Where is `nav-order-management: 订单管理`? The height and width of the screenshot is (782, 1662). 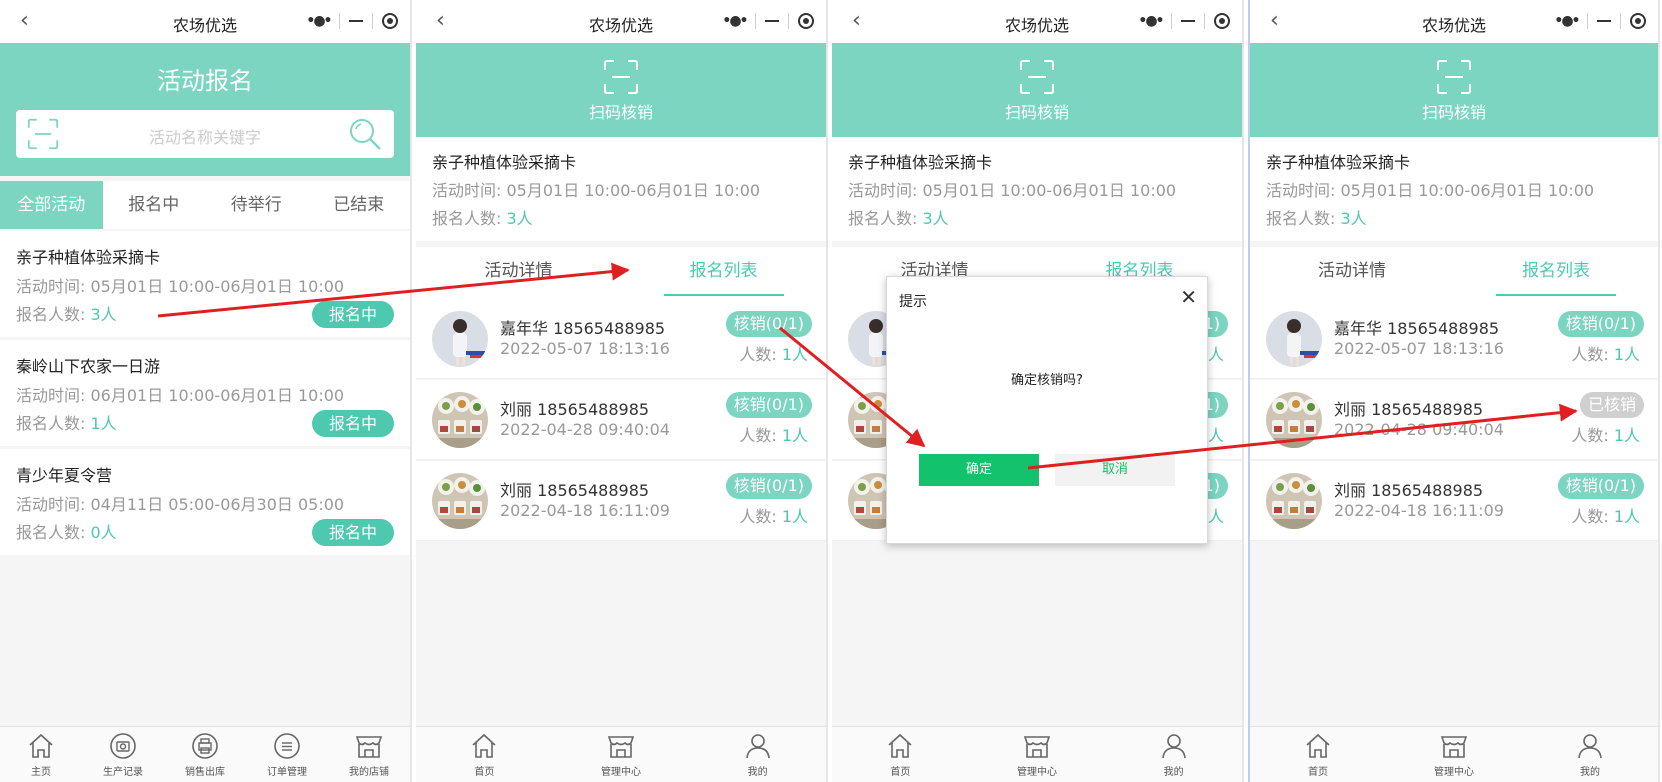 nav-order-management: 订单管理 is located at coordinates (287, 754).